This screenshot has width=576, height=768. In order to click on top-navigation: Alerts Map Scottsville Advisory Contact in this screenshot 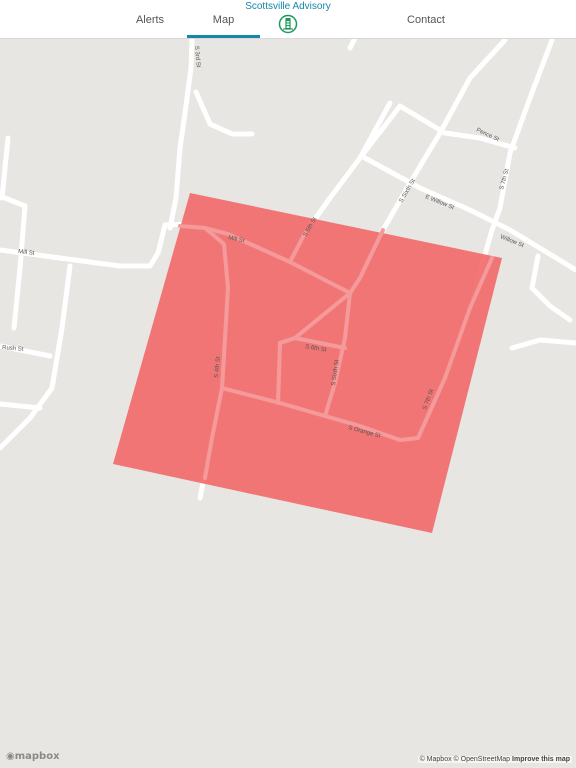, I will do `click(288, 19)`.